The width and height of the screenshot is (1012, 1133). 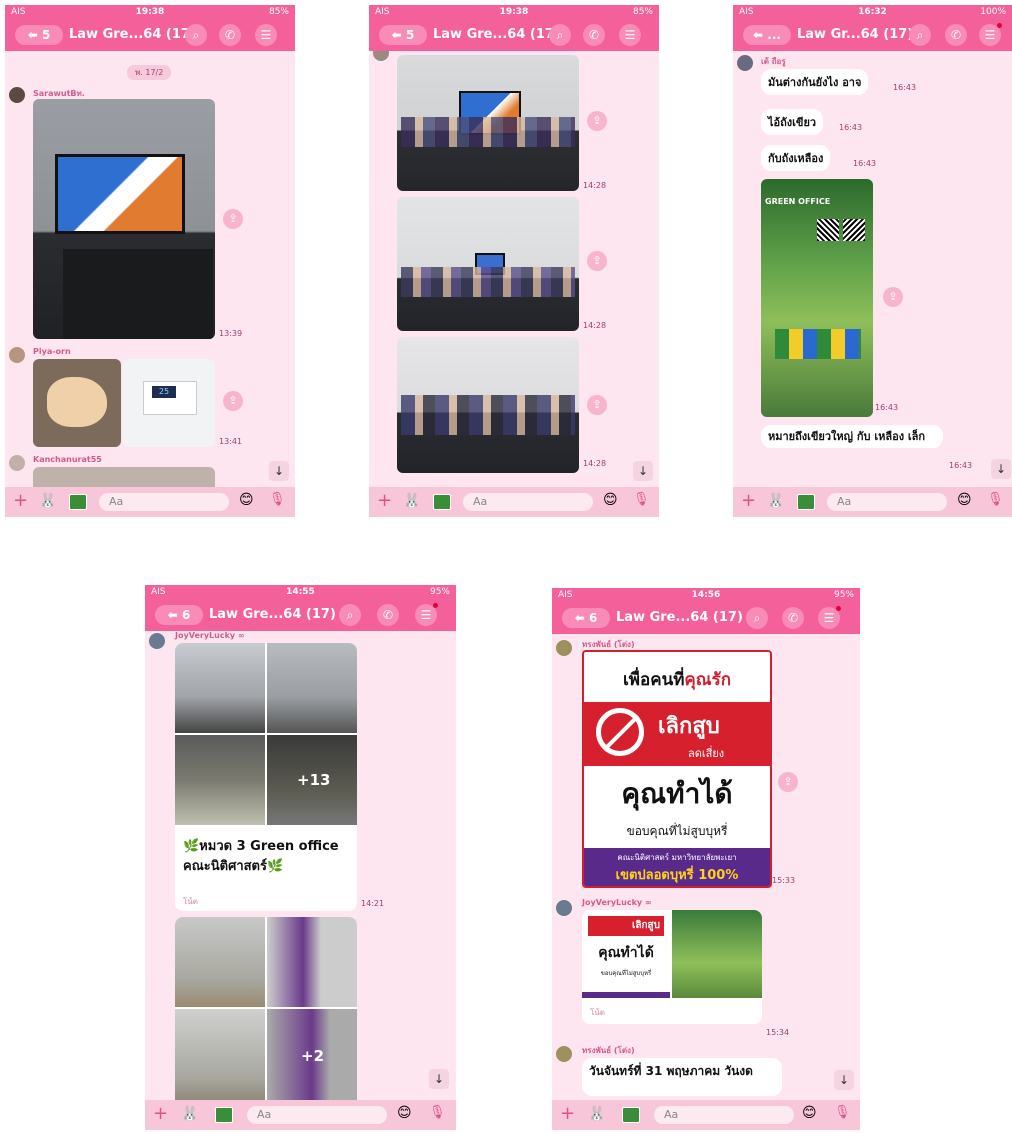 What do you see at coordinates (706, 595) in the screenshot?
I see `status-time: 14:56` at bounding box center [706, 595].